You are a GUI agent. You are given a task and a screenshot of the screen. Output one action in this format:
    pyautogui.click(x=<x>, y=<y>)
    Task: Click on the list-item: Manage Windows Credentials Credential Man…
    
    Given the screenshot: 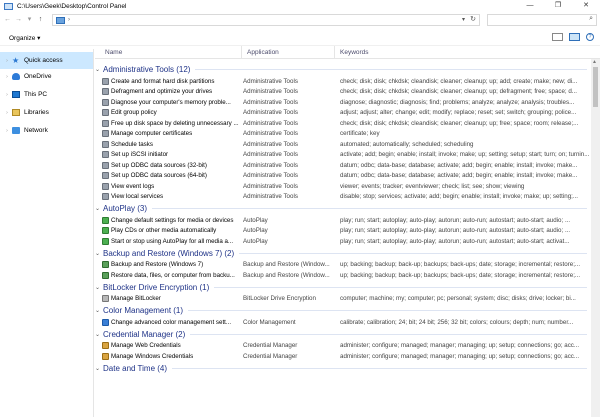 What is the action you would take?
    pyautogui.click(x=342, y=356)
    